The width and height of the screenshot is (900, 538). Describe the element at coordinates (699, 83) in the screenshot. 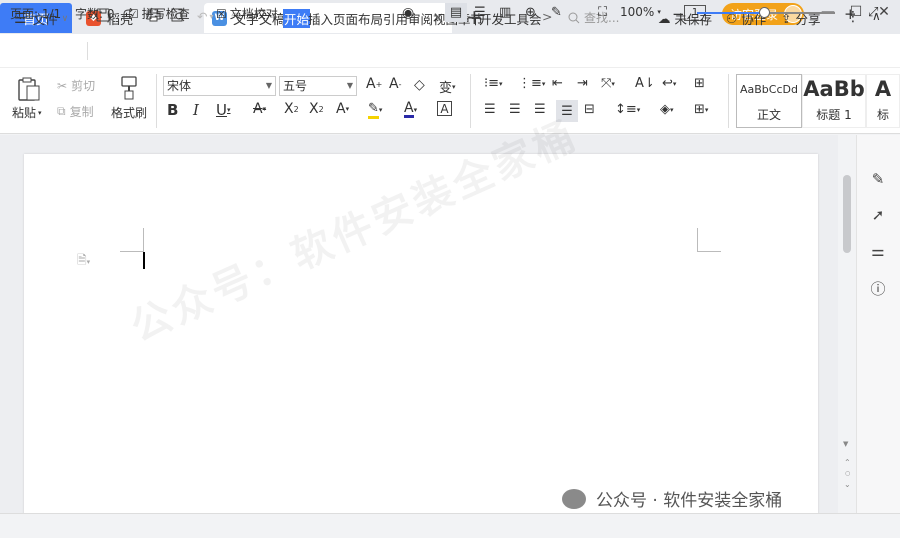

I see `tab-stops-icon: ⊞` at that location.